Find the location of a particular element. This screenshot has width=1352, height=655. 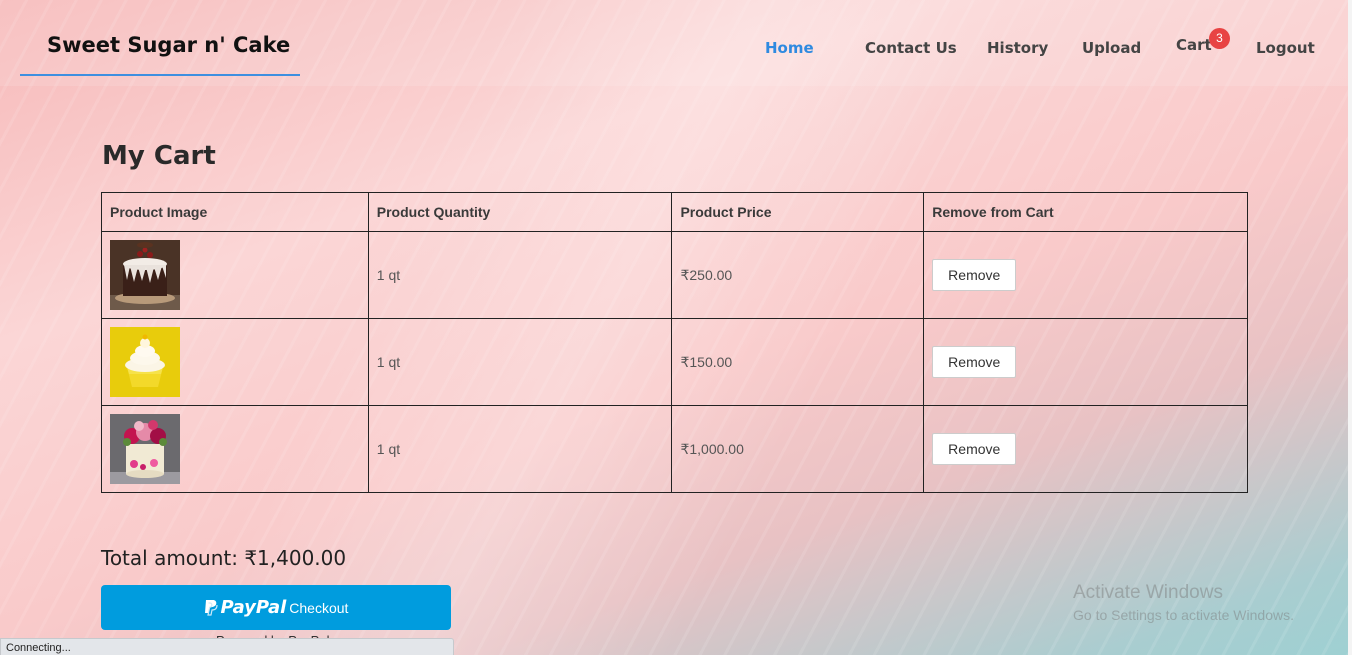

lemon-cupcake-image is located at coordinates (145, 362).